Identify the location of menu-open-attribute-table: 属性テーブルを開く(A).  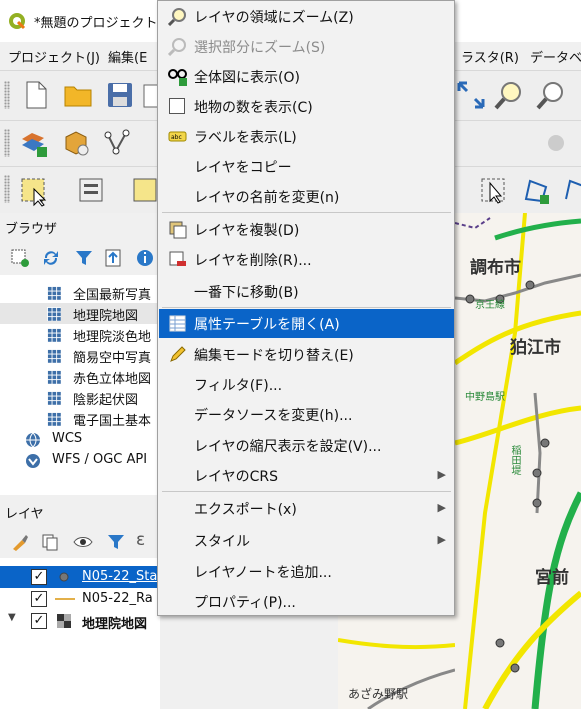
(306, 323).